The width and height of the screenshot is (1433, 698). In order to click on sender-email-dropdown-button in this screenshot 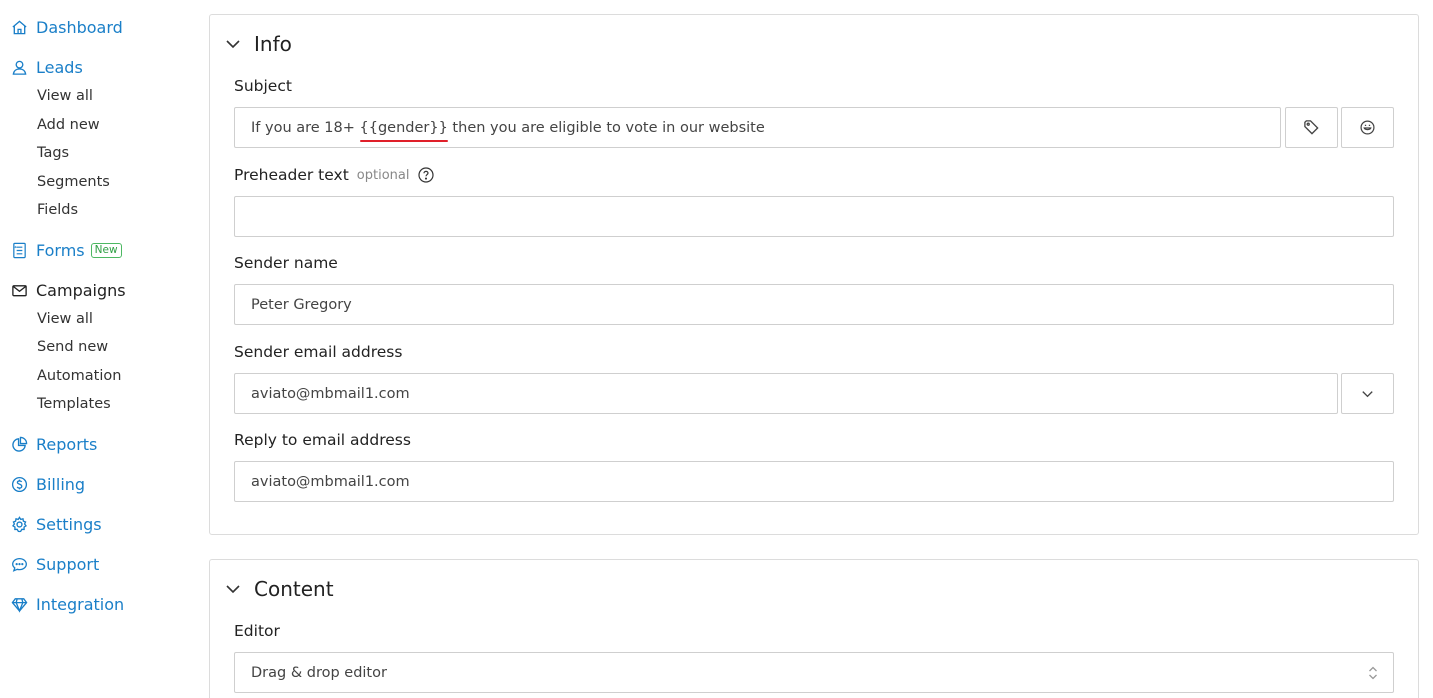, I will do `click(1367, 393)`.